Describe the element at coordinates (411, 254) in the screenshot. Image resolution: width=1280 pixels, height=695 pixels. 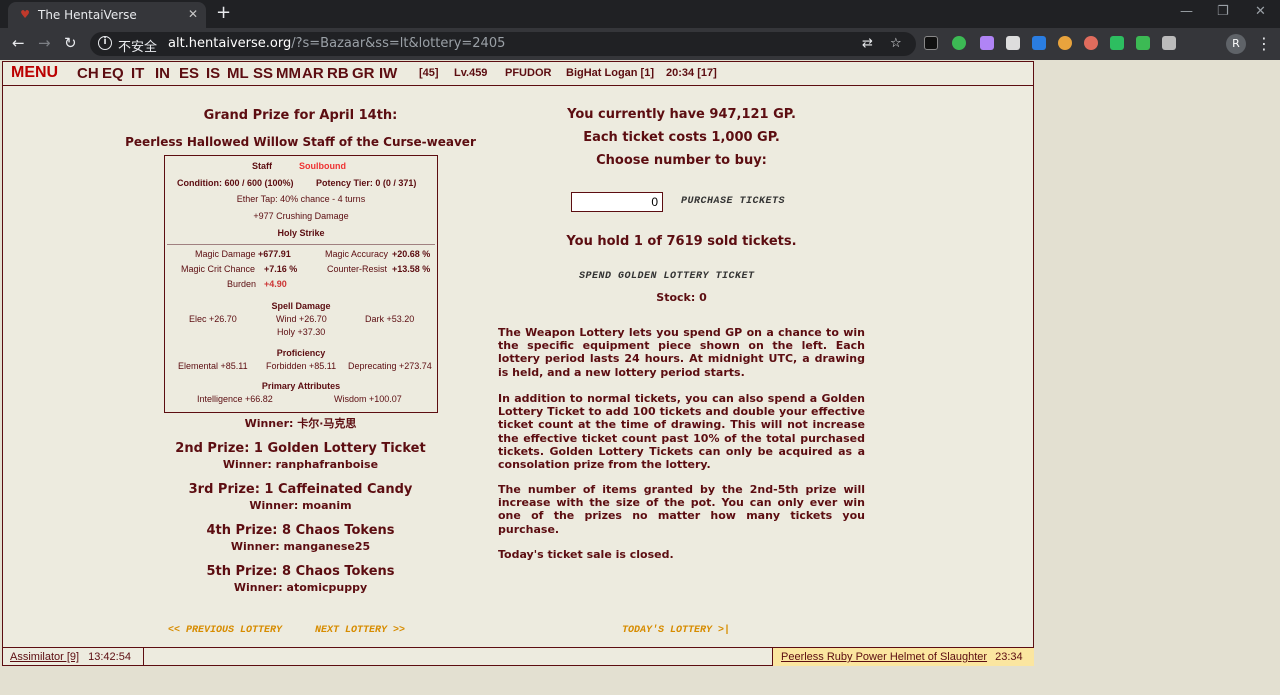
I see `magic-accuracy-value: +20.68 %` at that location.